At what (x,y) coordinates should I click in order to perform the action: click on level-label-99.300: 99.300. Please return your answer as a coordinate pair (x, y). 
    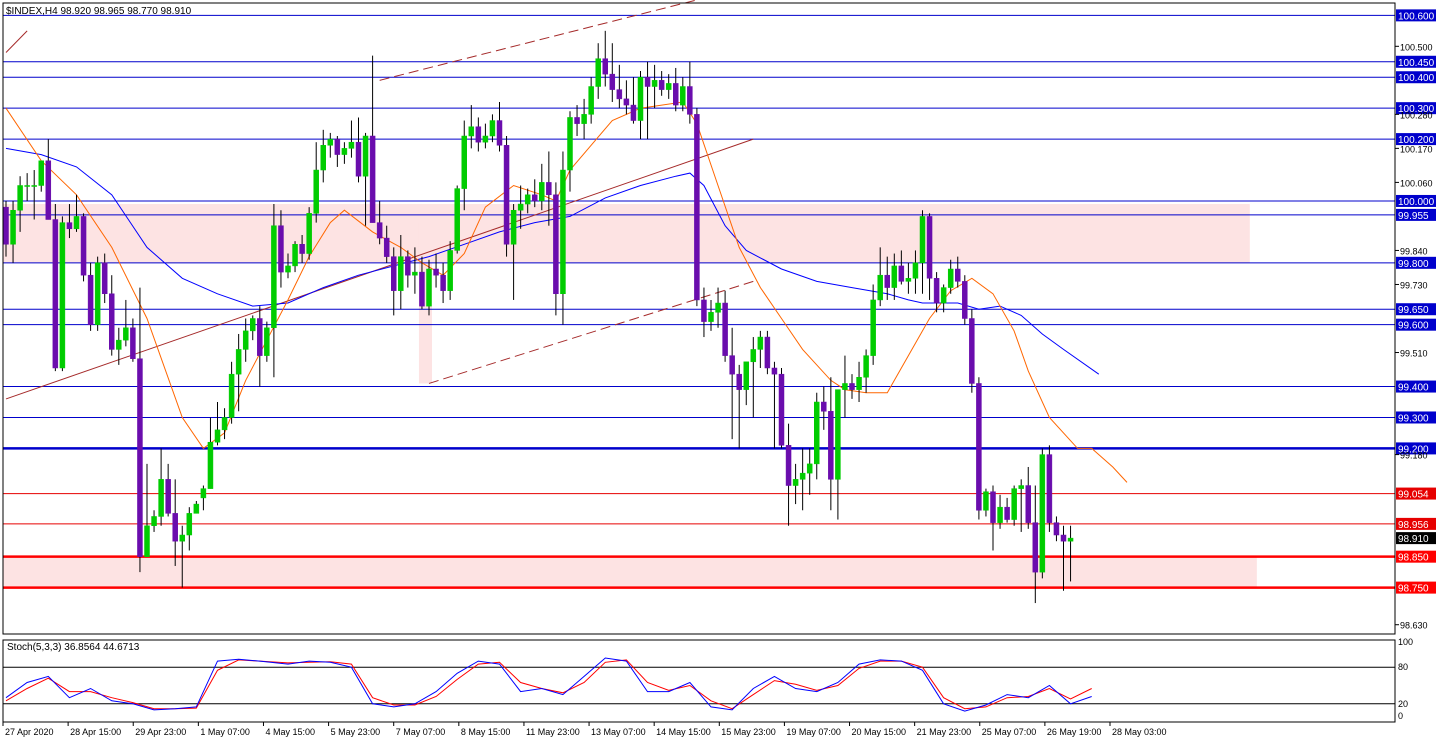
    Looking at the image, I should click on (1413, 418).